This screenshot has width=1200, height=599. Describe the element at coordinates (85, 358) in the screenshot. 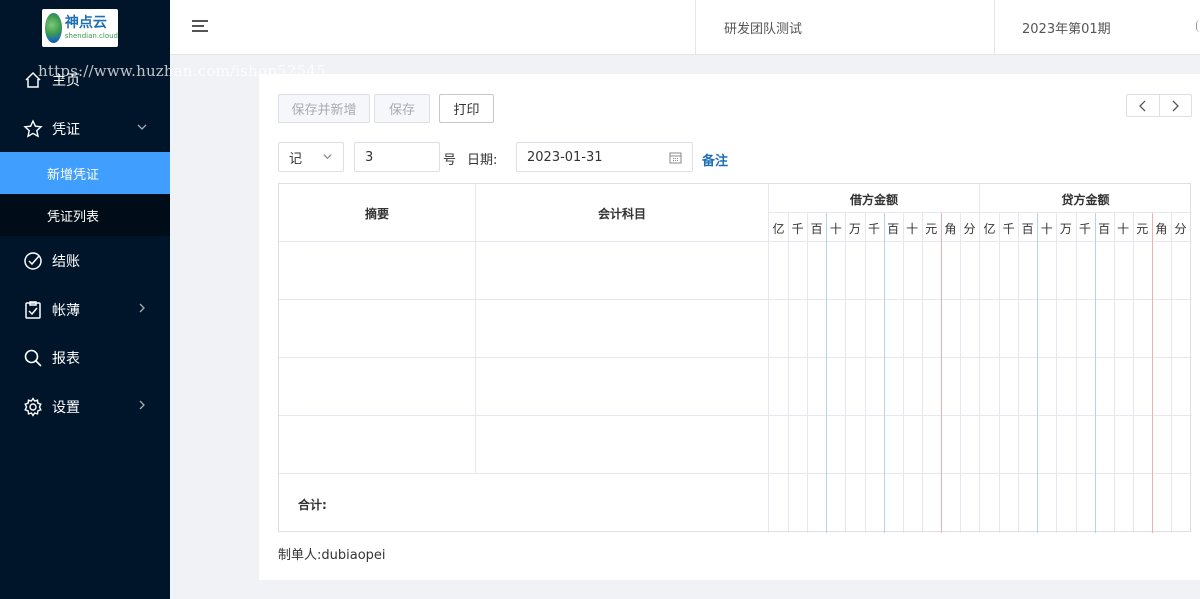

I see `sidebar-item-reports: 报表` at that location.